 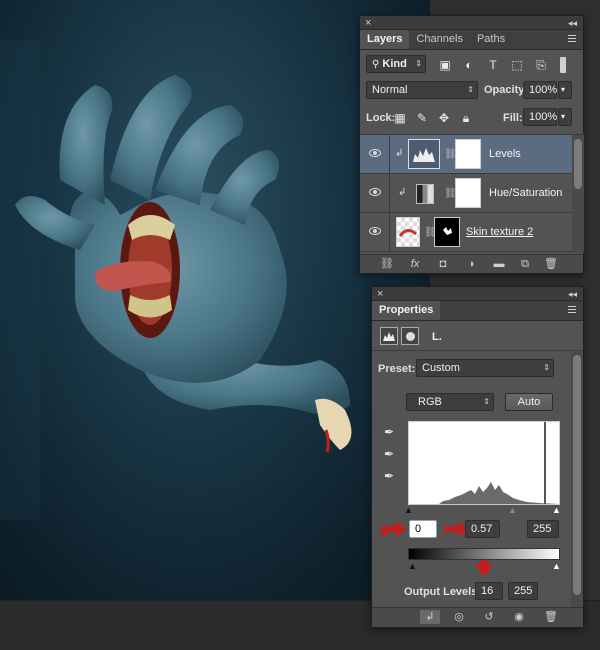 What do you see at coordinates (408, 510) in the screenshot?
I see `black-point-slider-handle: ▲` at bounding box center [408, 510].